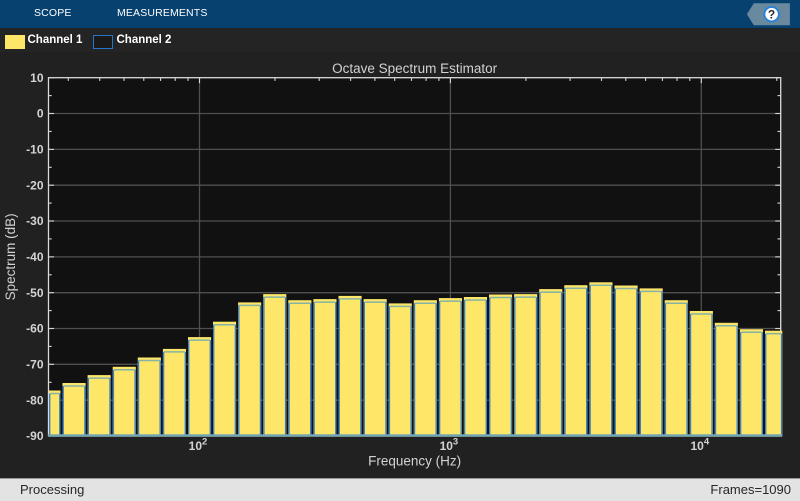  What do you see at coordinates (414, 460) in the screenshot?
I see `svg-text: Frequency (Hz)` at bounding box center [414, 460].